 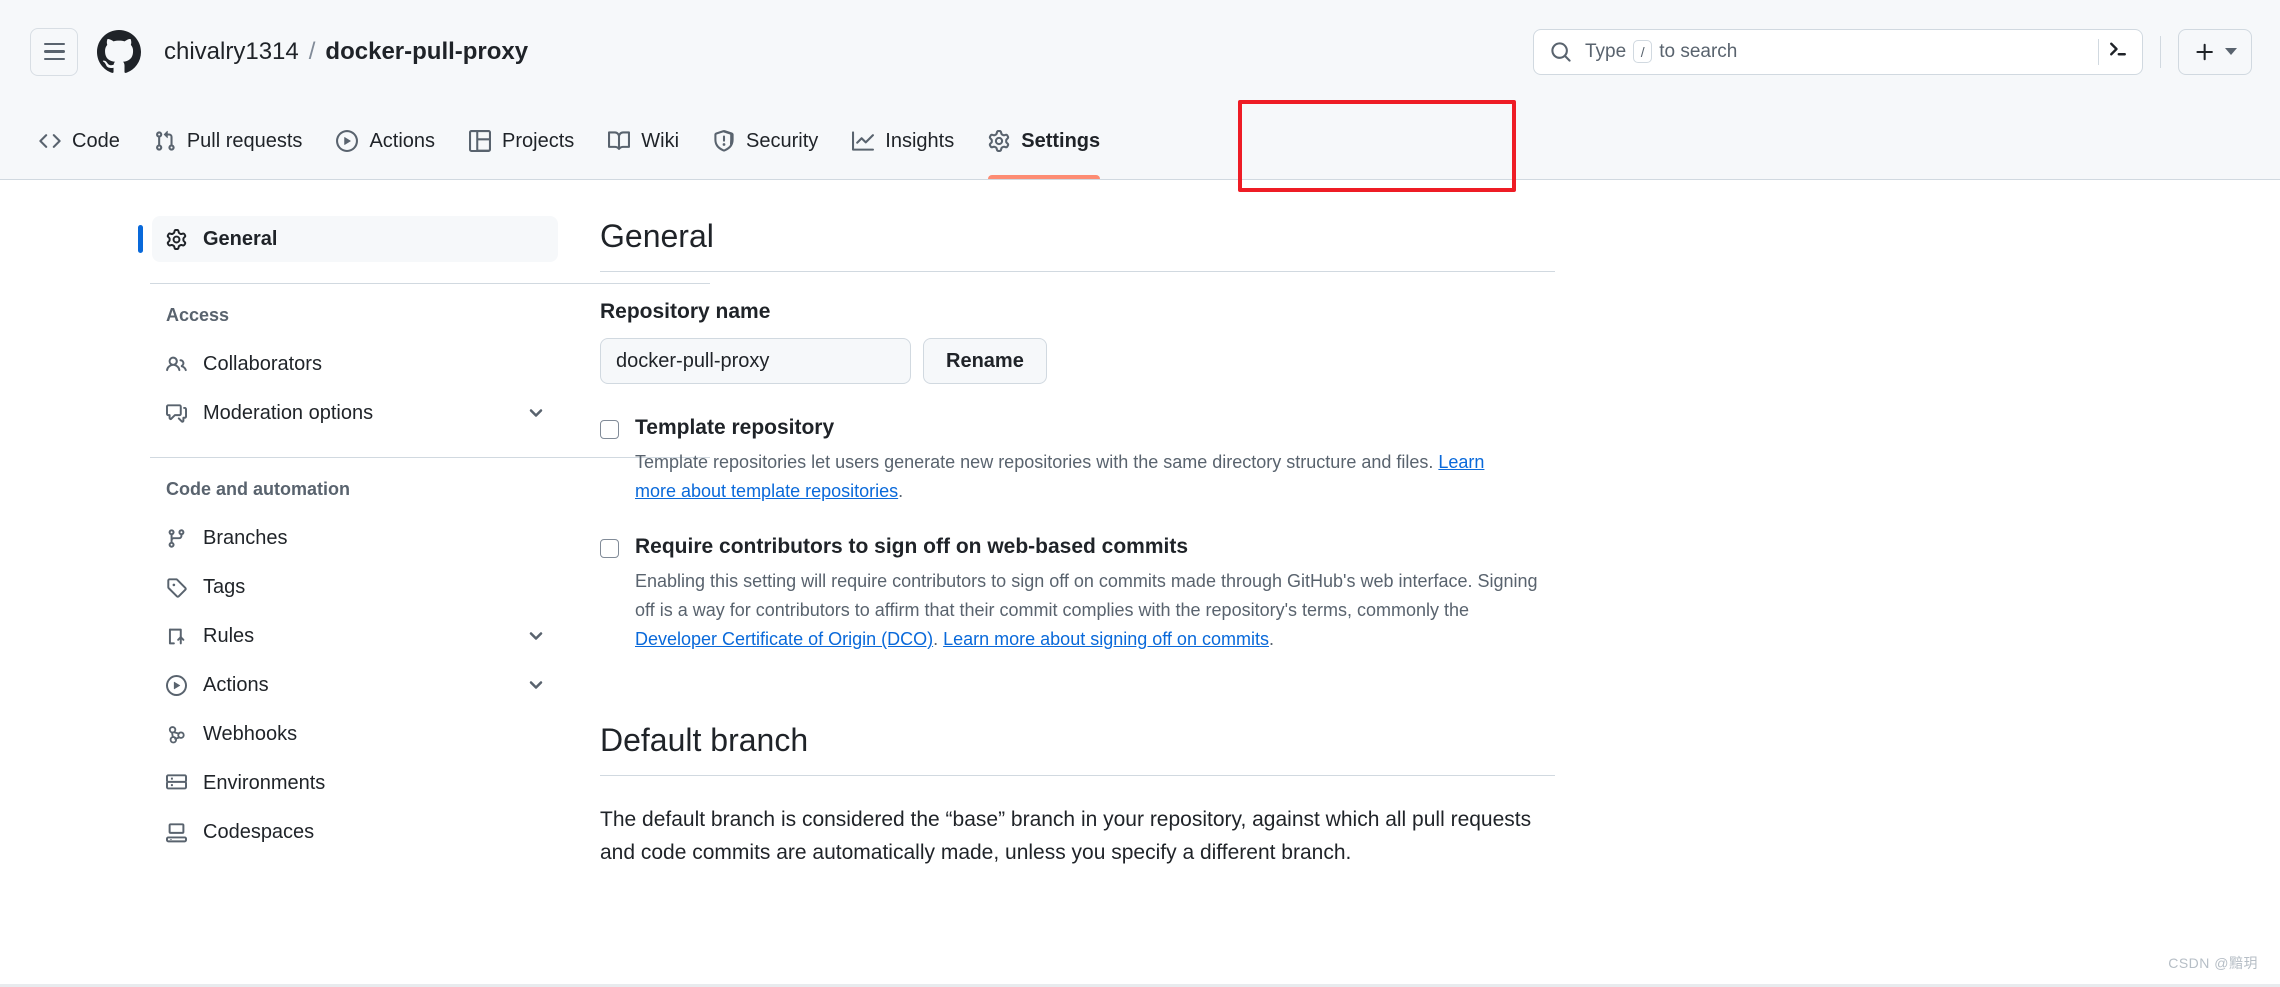 What do you see at coordinates (355, 538) in the screenshot?
I see `sidebar-item-branches: Branches` at bounding box center [355, 538].